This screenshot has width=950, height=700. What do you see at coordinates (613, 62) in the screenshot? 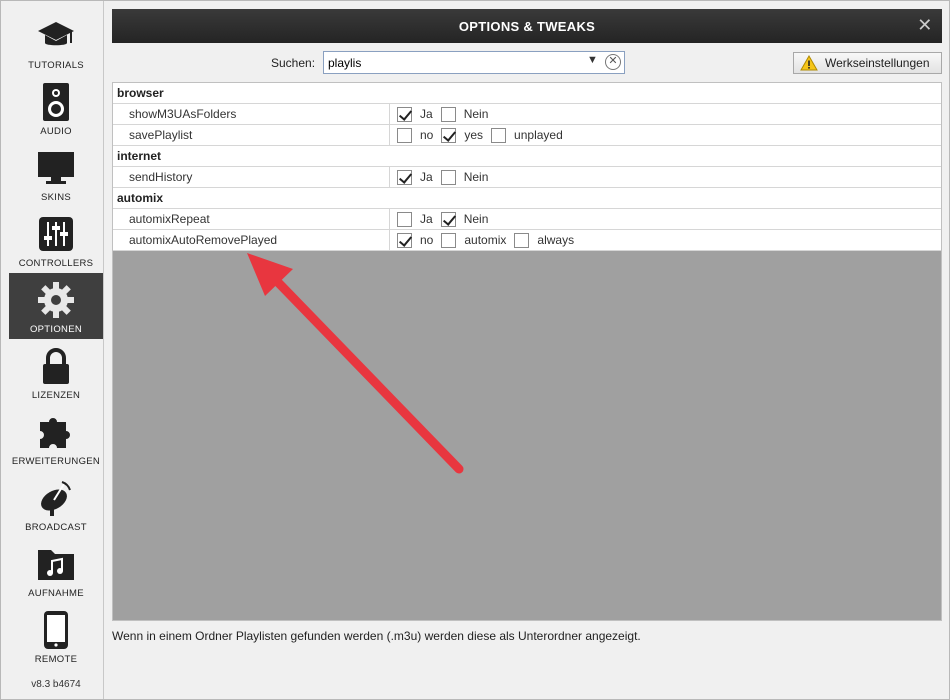
I see `clear-search-icon: ✕` at bounding box center [613, 62].